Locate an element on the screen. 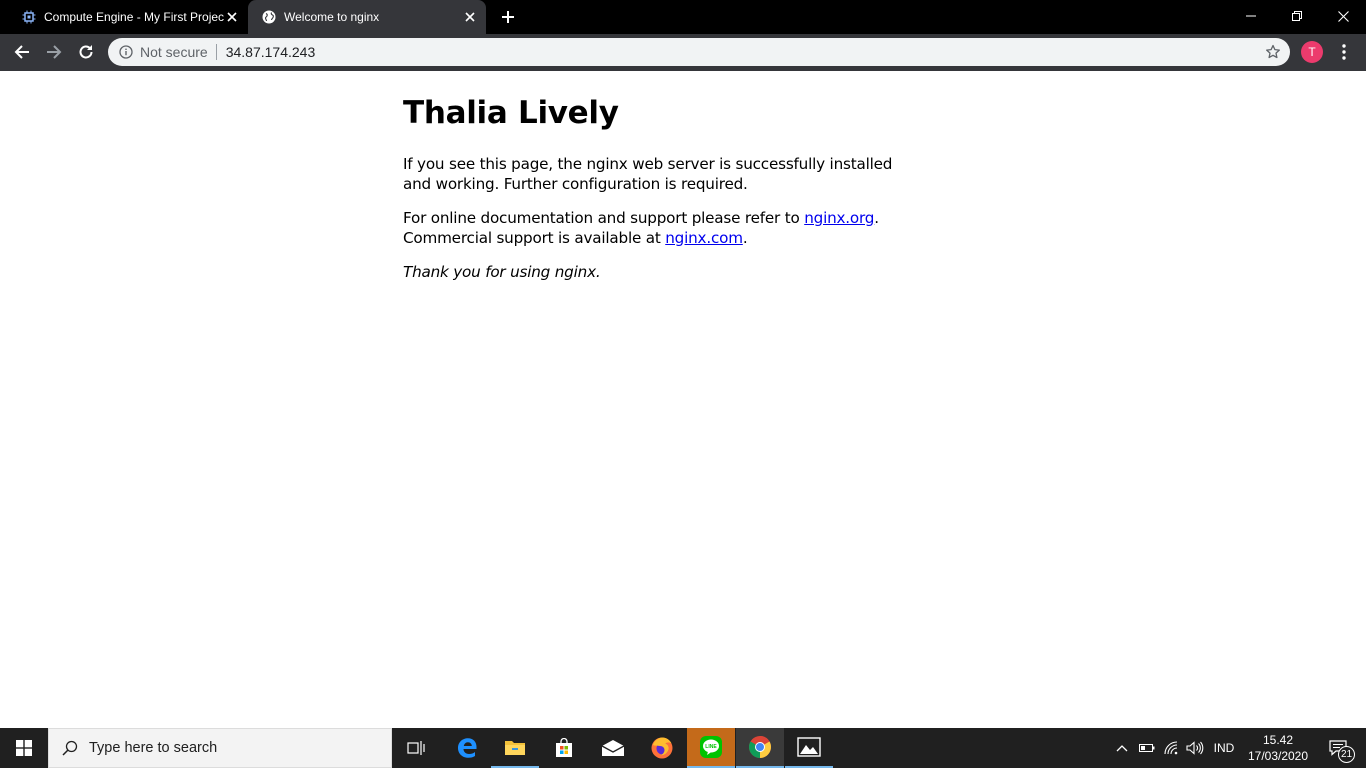 The height and width of the screenshot is (768, 1366). minimize-icon is located at coordinates (1251, 16).